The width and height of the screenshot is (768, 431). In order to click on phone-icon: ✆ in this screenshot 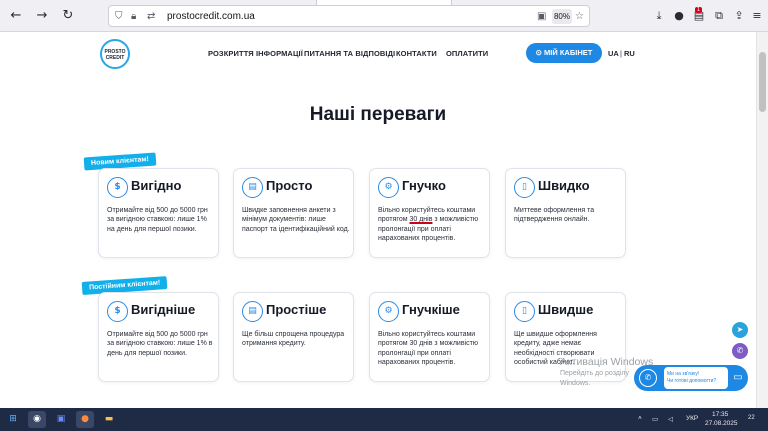, I will do `click(648, 378)`.